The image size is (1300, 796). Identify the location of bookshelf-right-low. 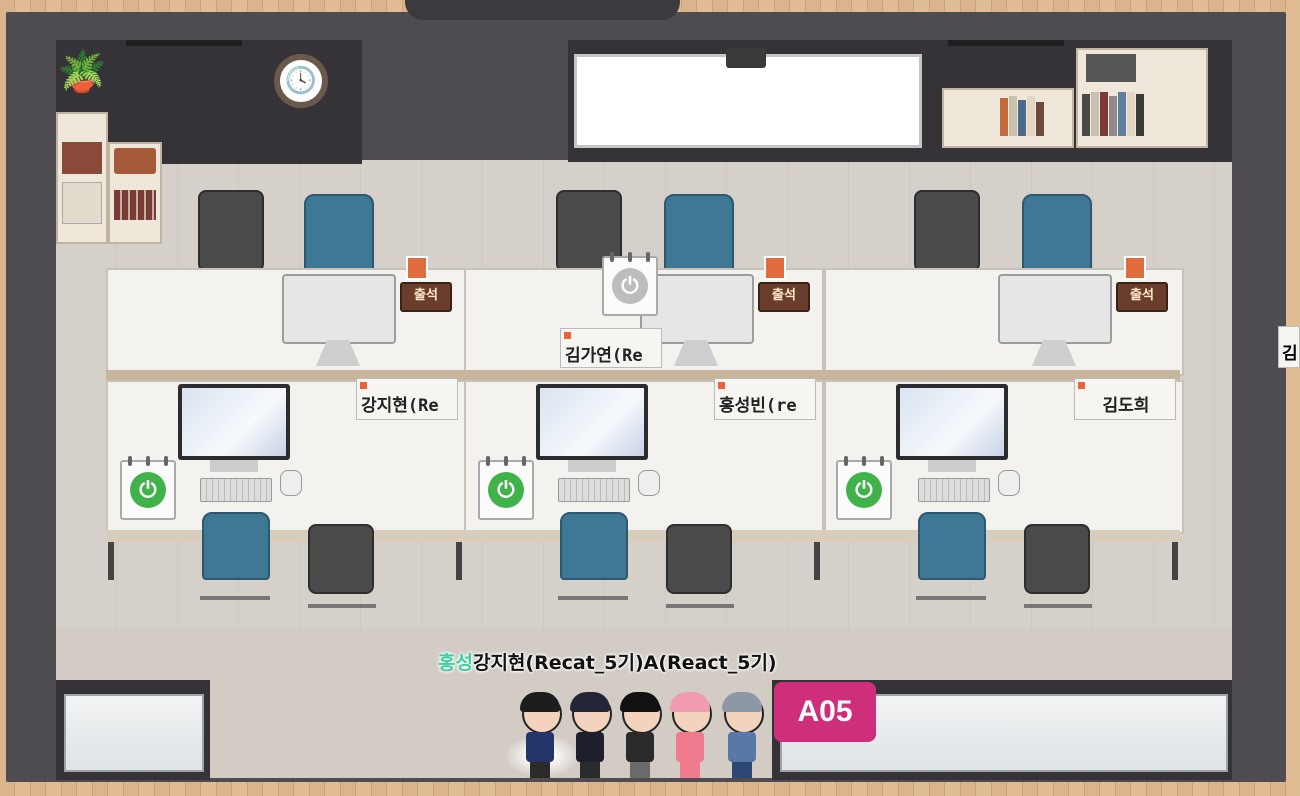
(1008, 118).